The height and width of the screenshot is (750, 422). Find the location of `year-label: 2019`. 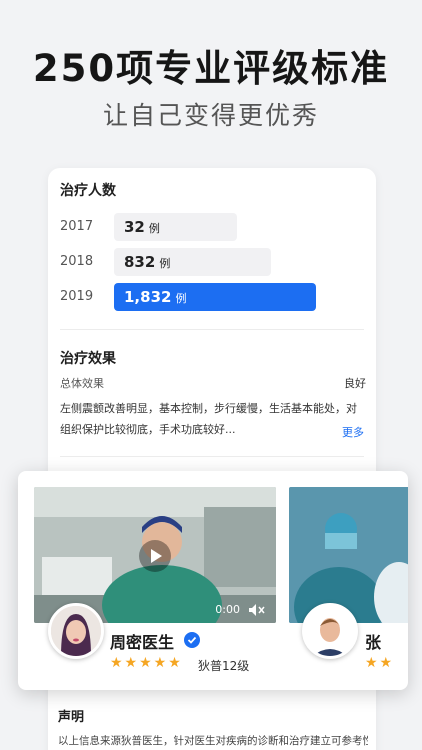

year-label: 2019 is located at coordinates (77, 296).